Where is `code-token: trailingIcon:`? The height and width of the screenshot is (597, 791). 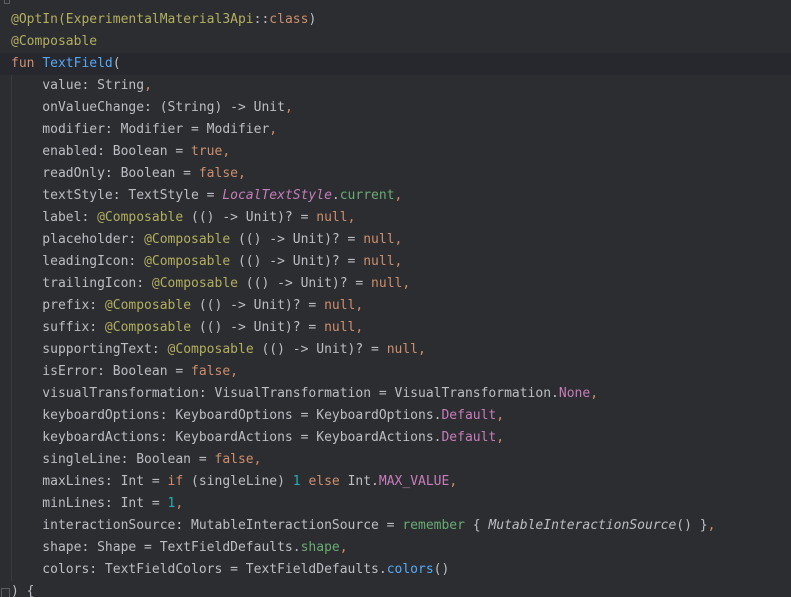
code-token: trailingIcon: is located at coordinates (81, 283).